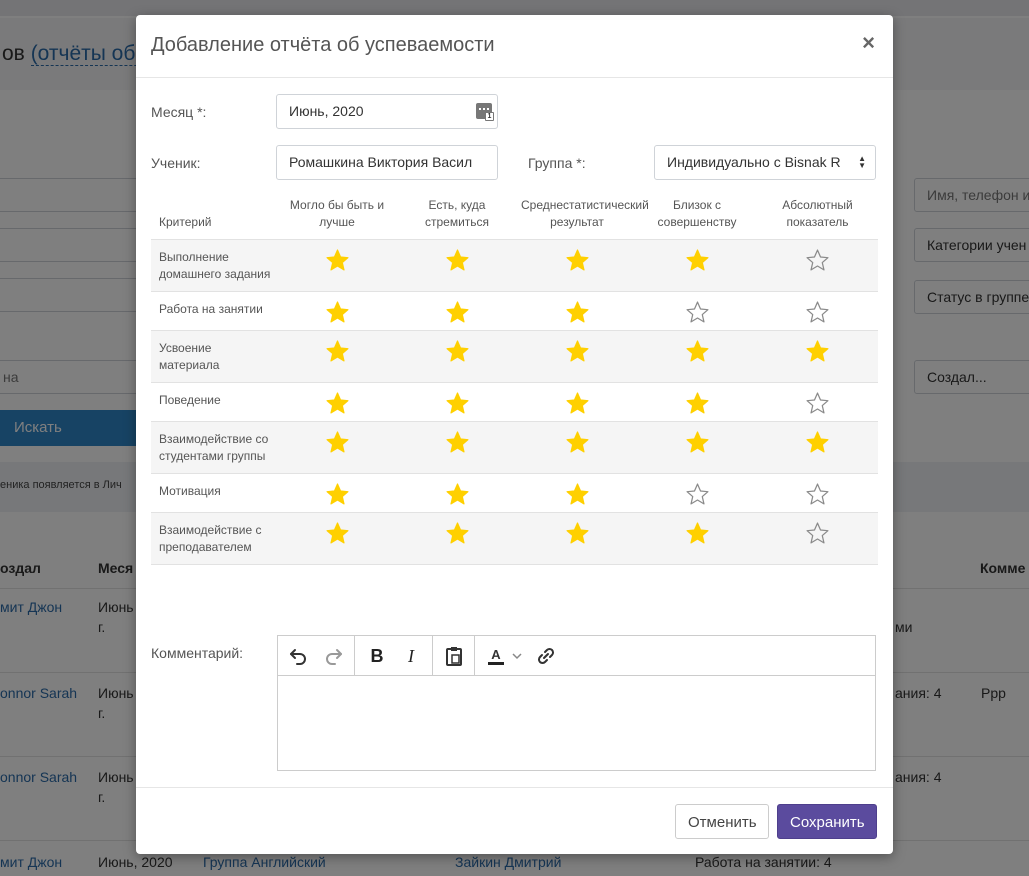  I want to click on calendar-badge: 1, so click(489, 116).